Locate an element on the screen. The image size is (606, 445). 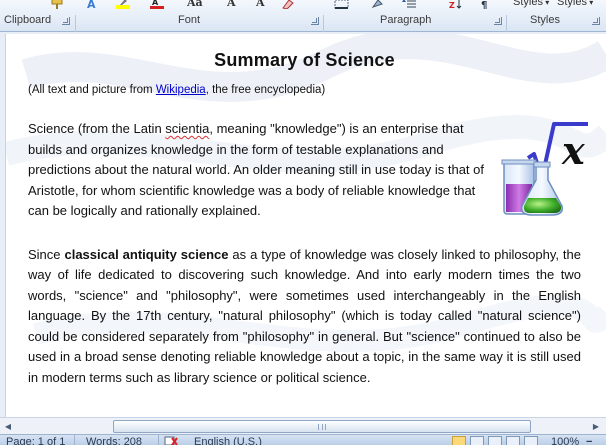
source-prefix: (All text and picture from is located at coordinates (92, 90).